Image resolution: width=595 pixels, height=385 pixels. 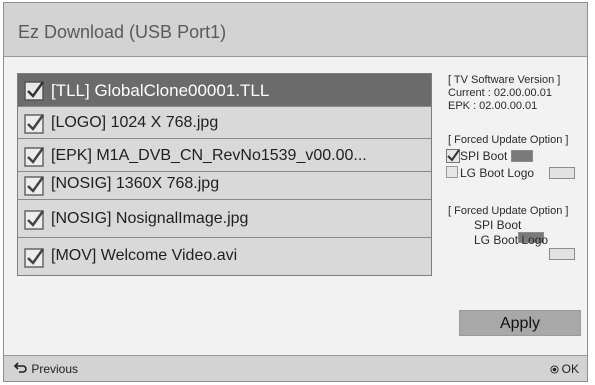 What do you see at coordinates (453, 156) in the screenshot?
I see `spi-boot-checkbox-icon` at bounding box center [453, 156].